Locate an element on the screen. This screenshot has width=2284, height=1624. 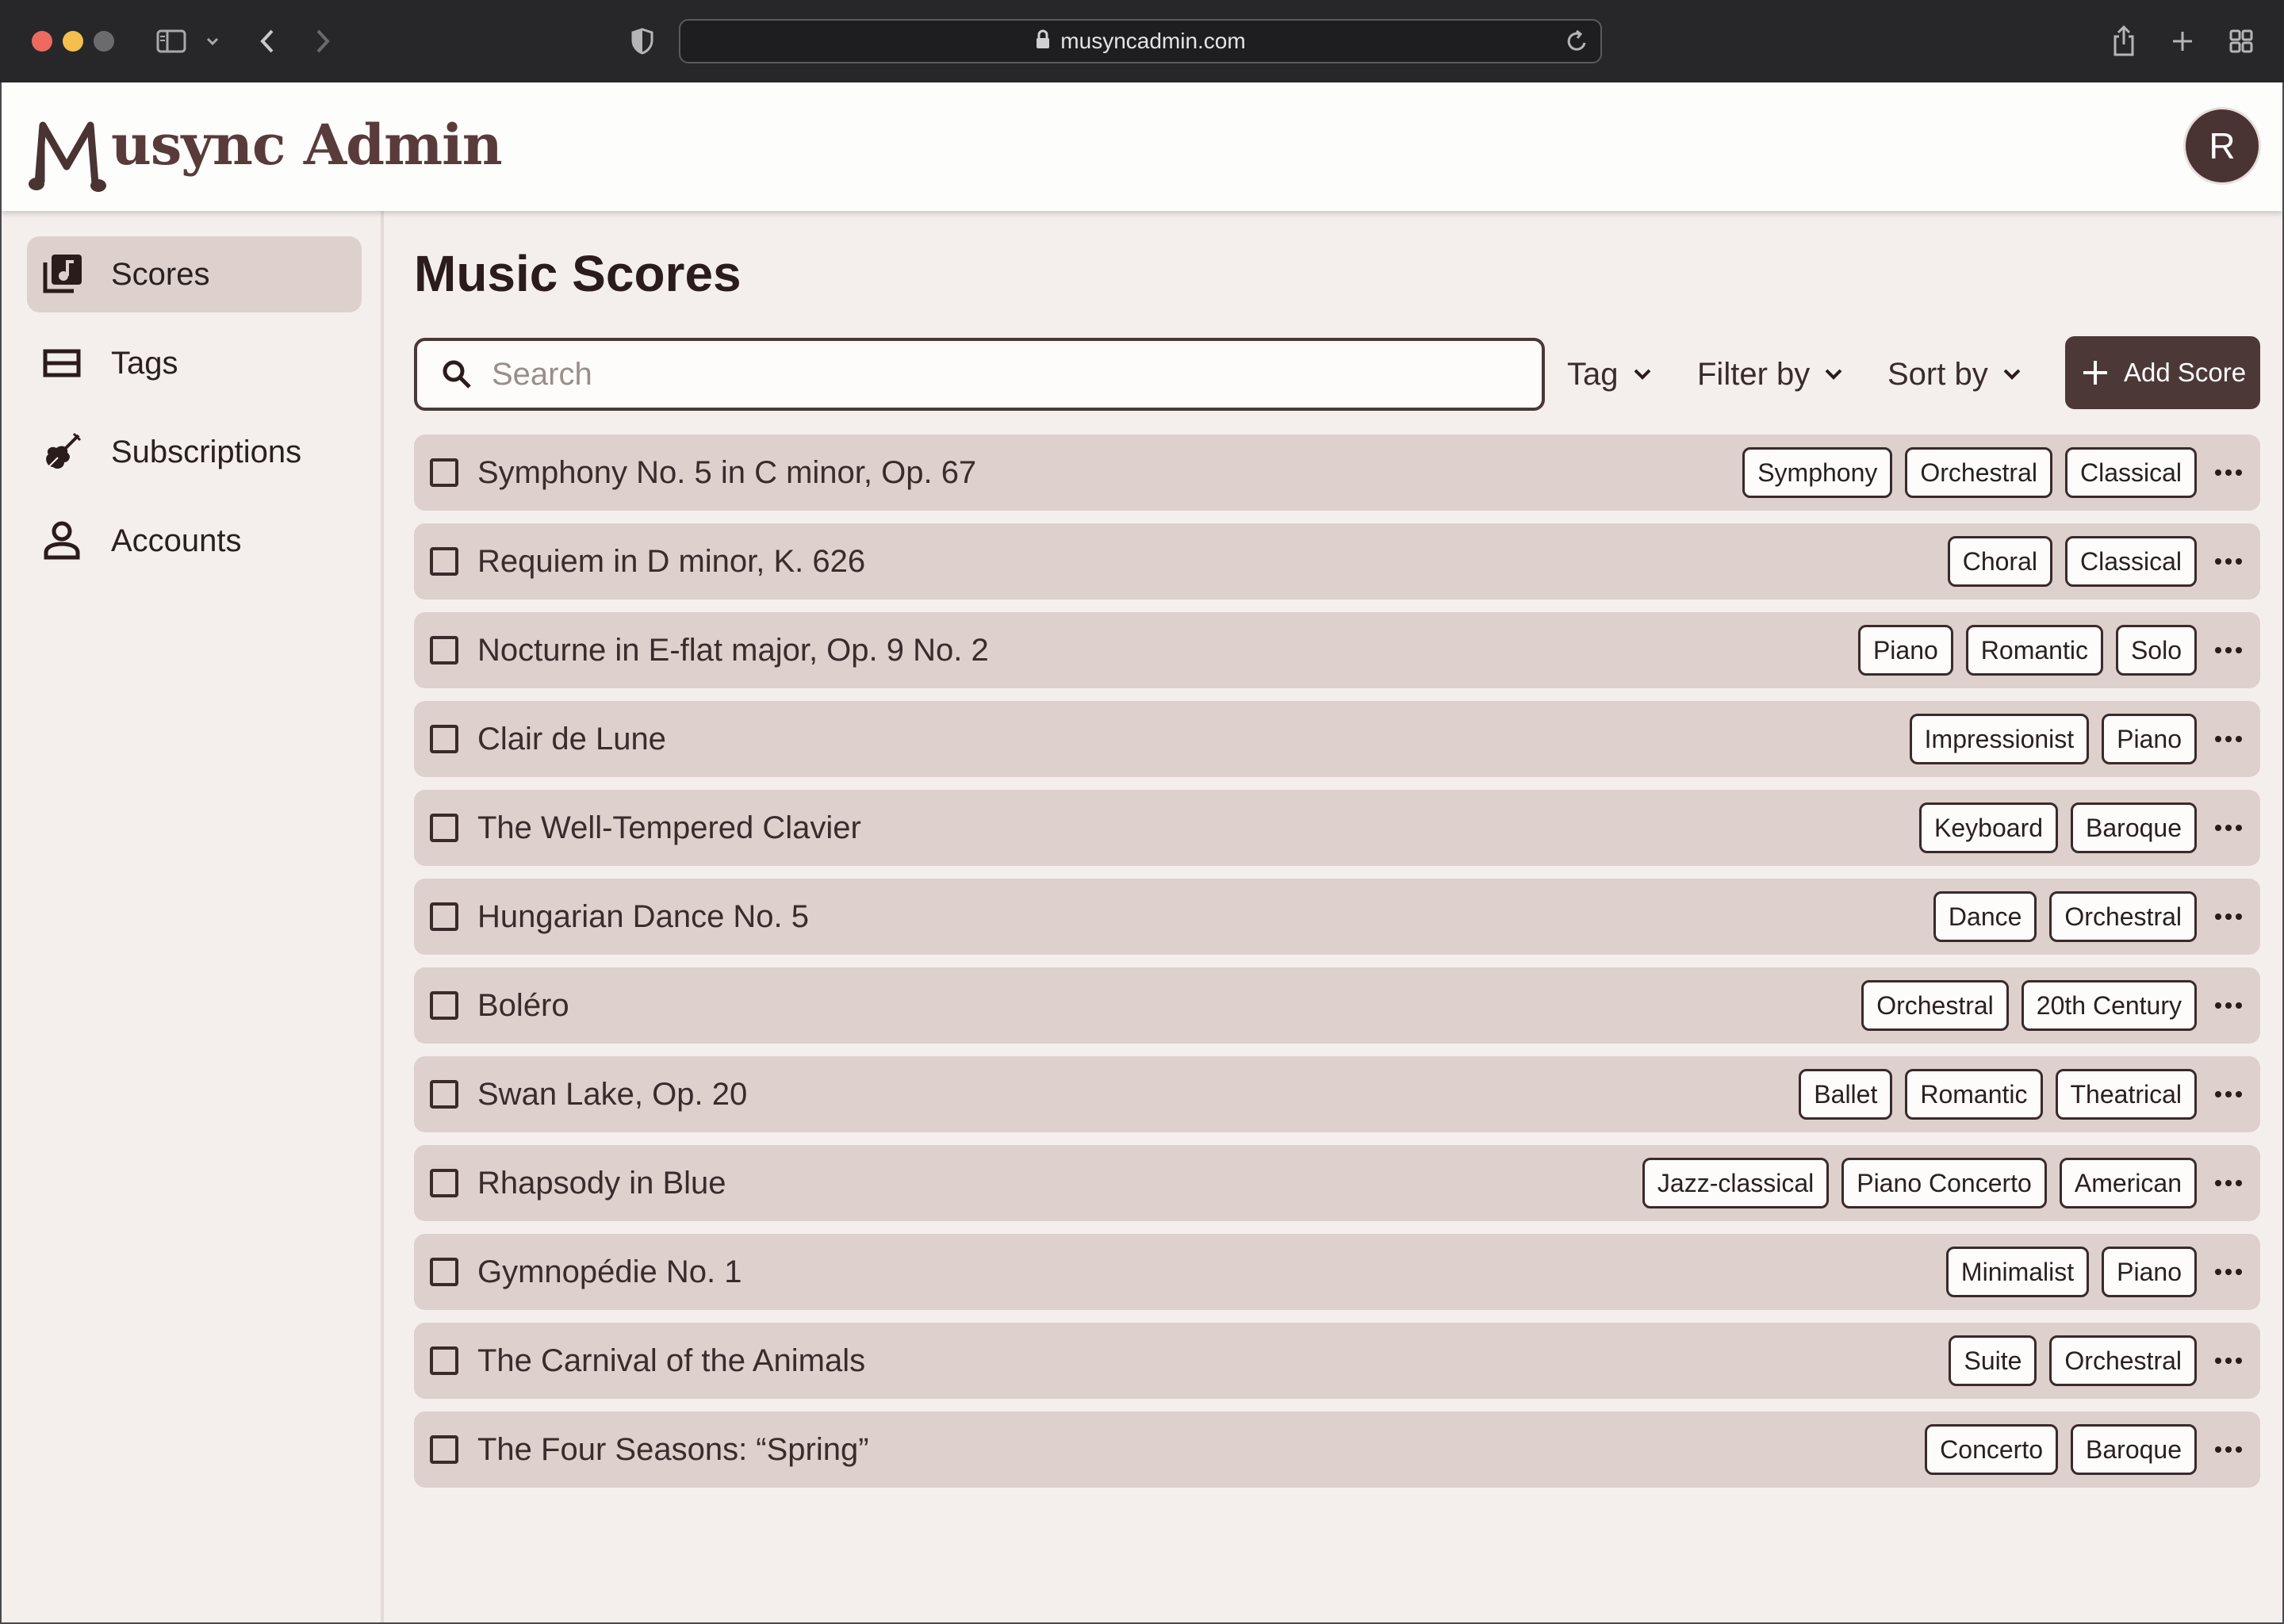
tag-chip: Impressionist is located at coordinates (1999, 739).